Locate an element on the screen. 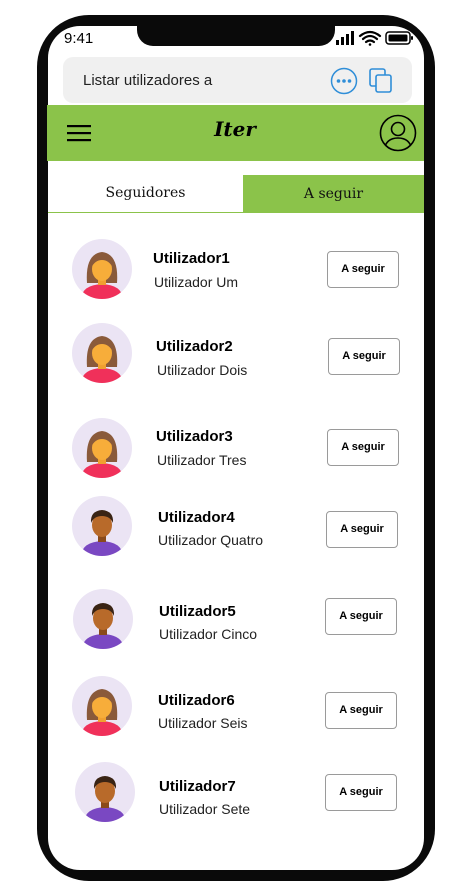 The height and width of the screenshot is (894, 455). username: Utilizador4 is located at coordinates (196, 517).